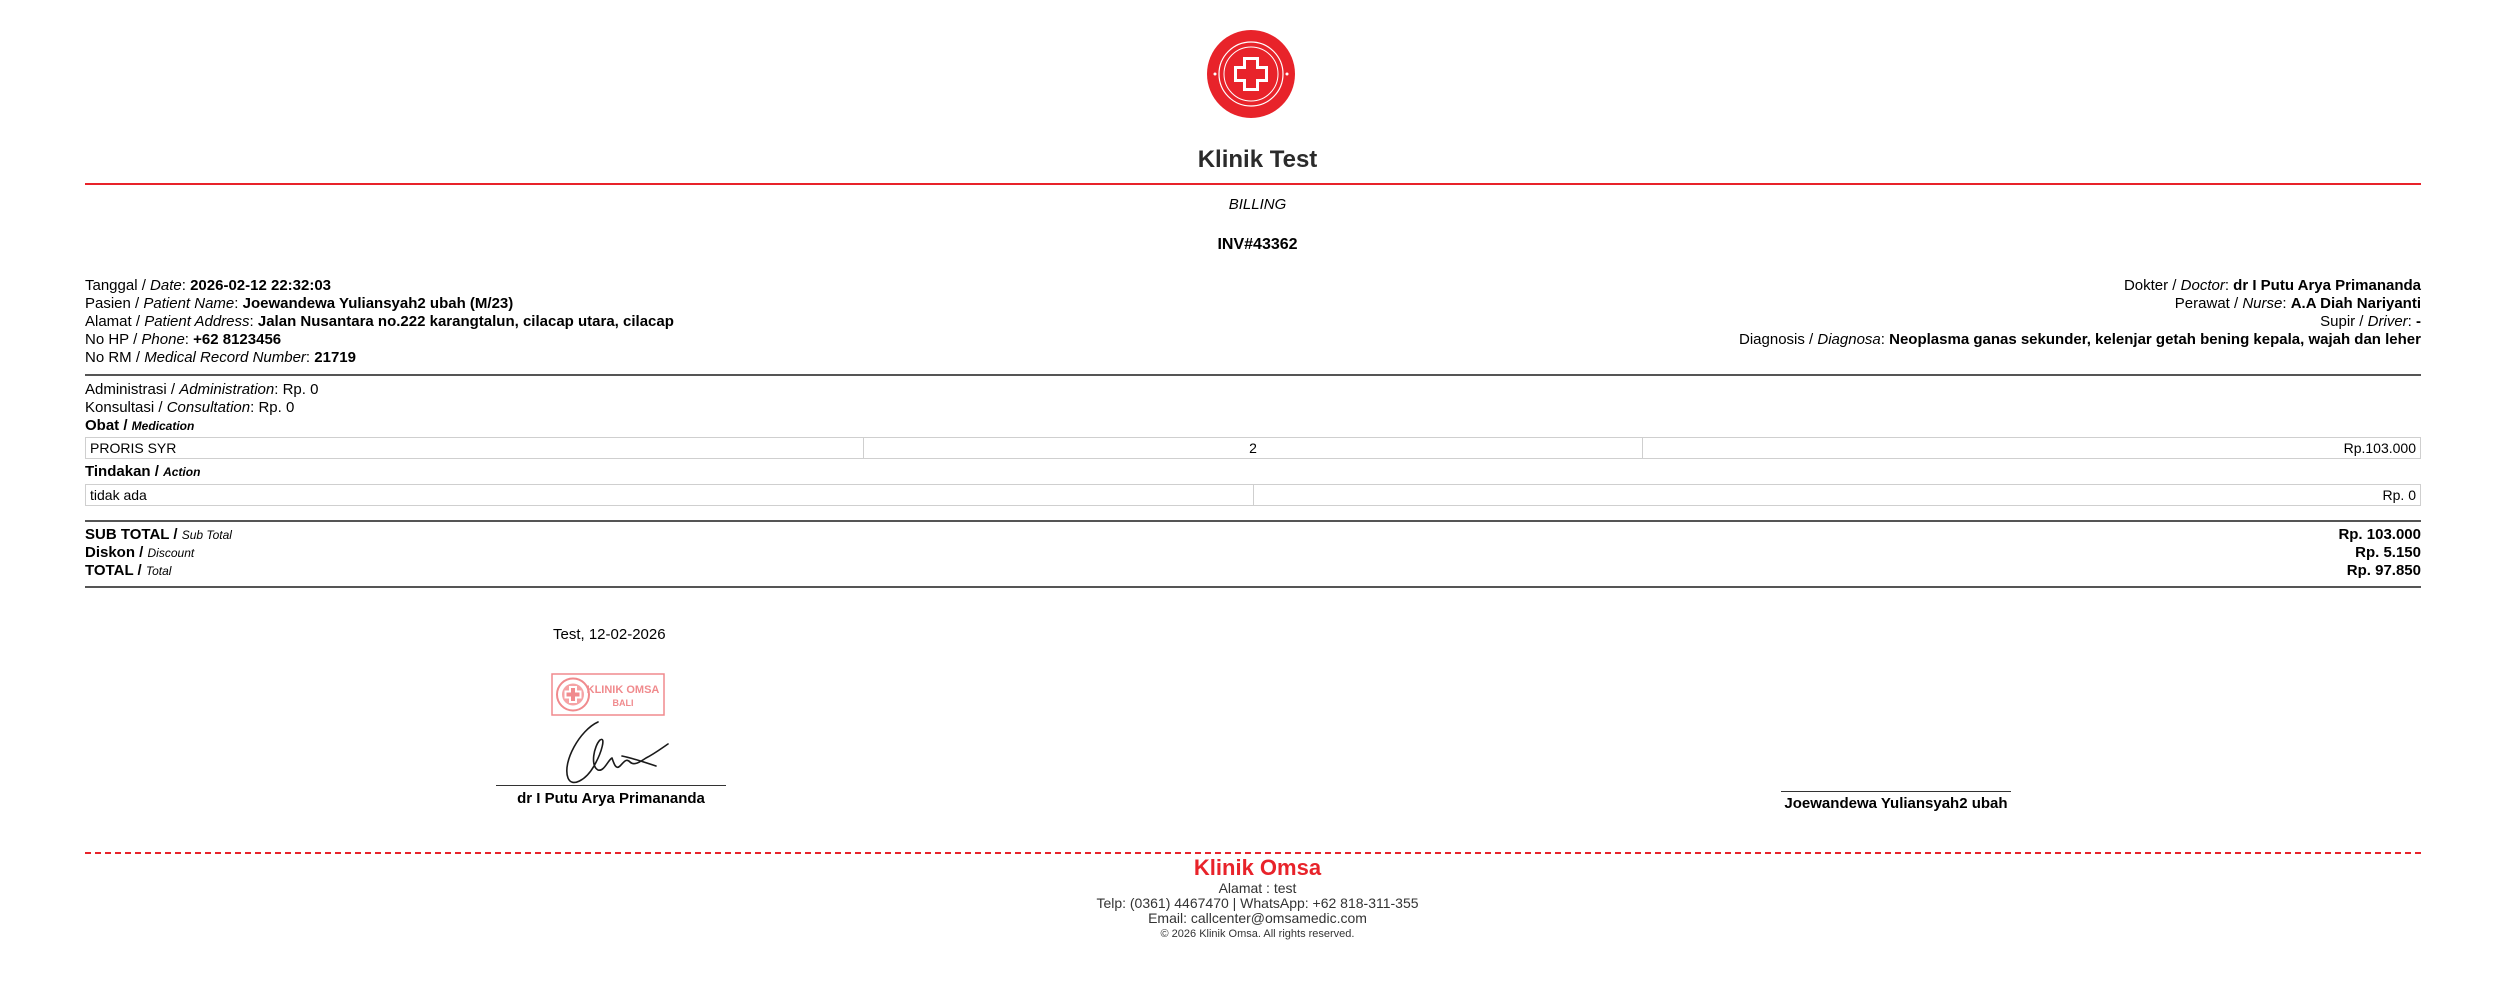  Describe the element at coordinates (1253, 853) in the screenshot. I see `footer-divider` at that location.